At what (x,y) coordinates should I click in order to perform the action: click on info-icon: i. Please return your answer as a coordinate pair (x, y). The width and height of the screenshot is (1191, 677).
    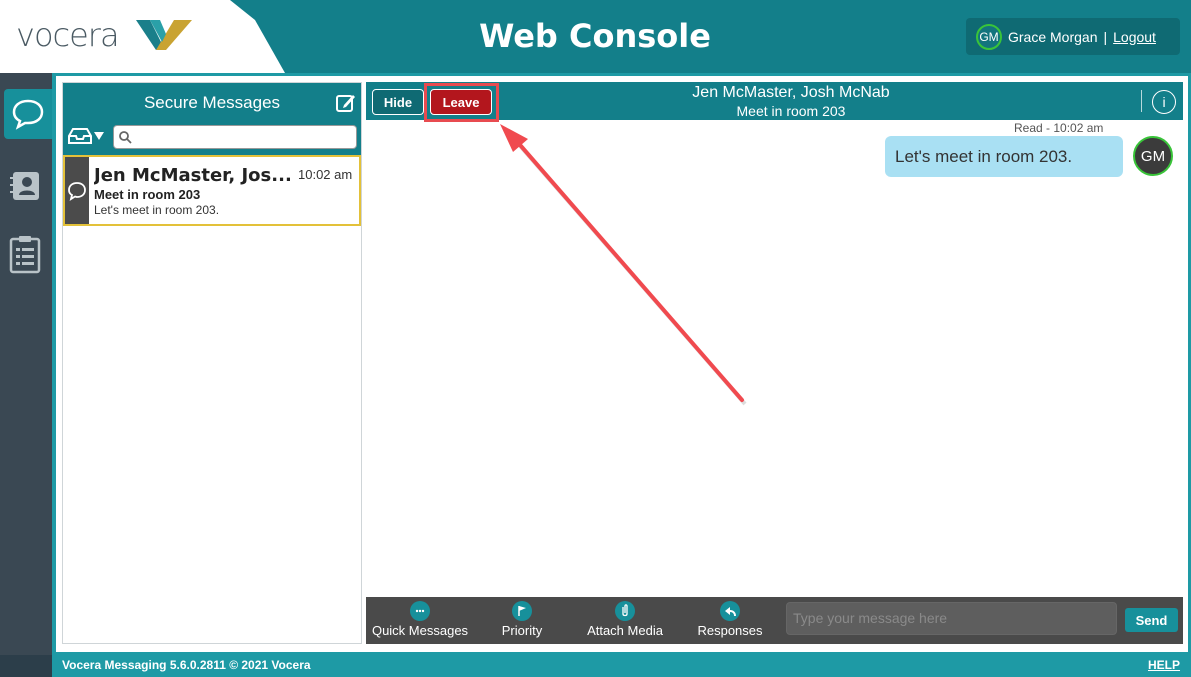
    Looking at the image, I should click on (1164, 102).